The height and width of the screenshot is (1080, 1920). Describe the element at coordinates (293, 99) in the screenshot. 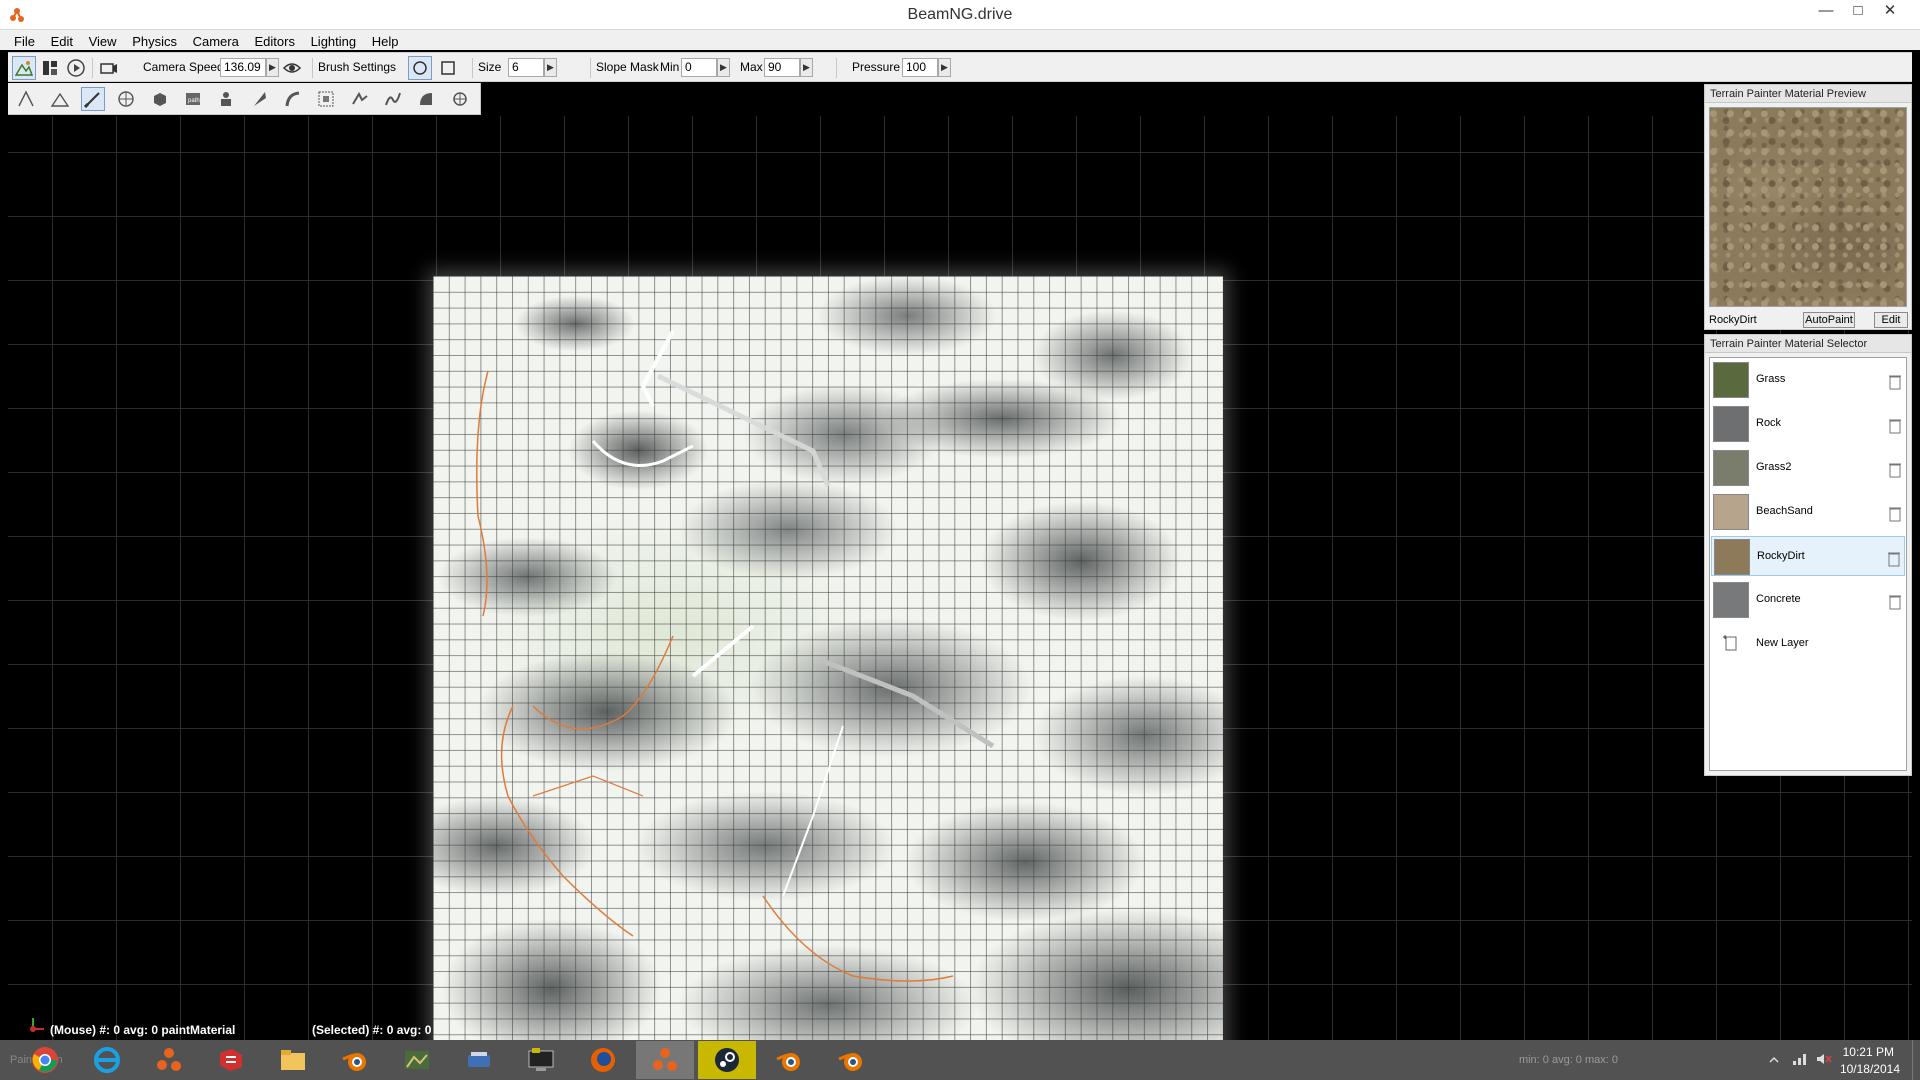

I see `road-icon` at that location.